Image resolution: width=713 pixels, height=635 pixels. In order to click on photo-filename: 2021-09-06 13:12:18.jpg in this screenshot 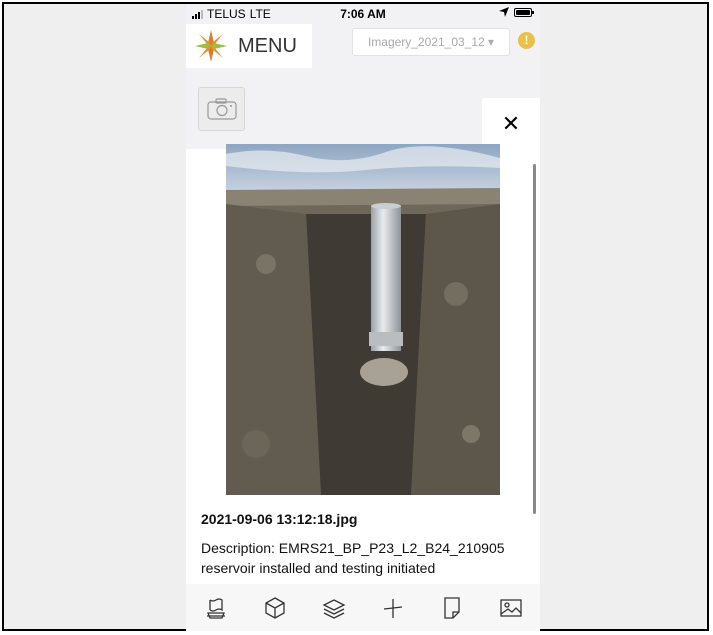, I will do `click(279, 519)`.